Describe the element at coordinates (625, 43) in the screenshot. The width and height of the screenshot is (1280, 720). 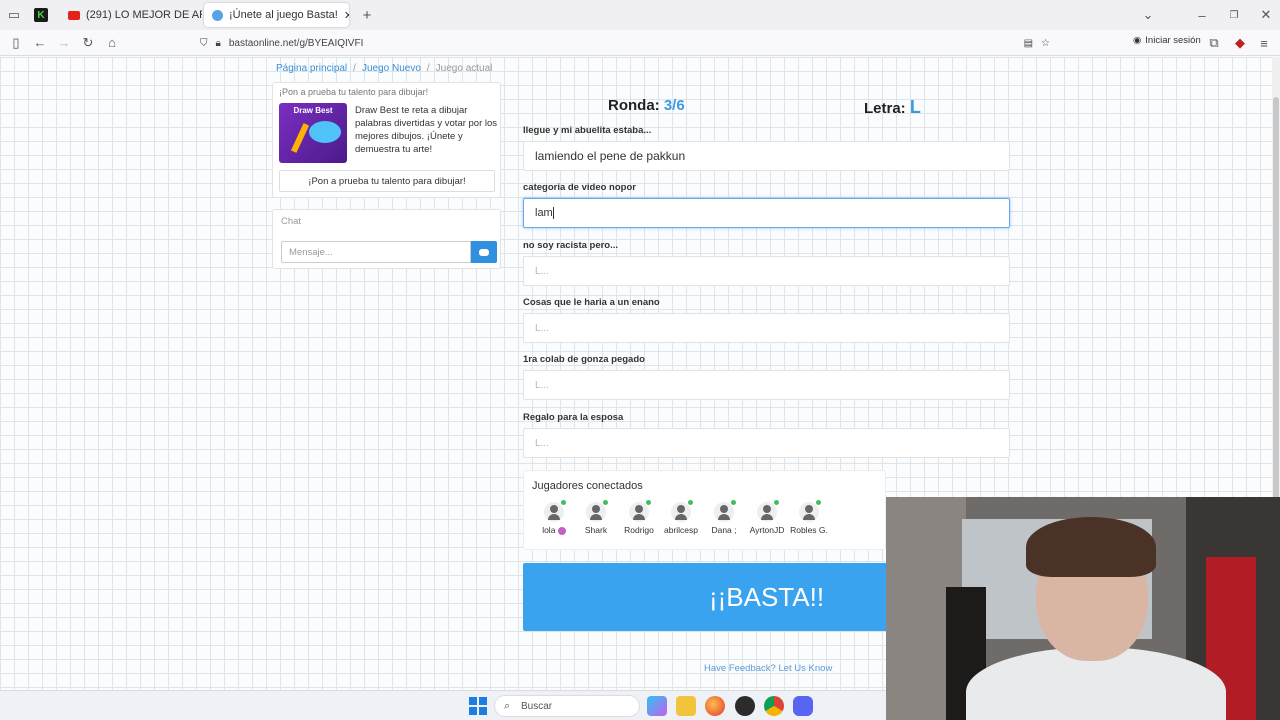
I see `address-bar: ⛉ 🔒︎ bastaonline.net/g/BYEAIQIVFI ▤ ☆` at that location.